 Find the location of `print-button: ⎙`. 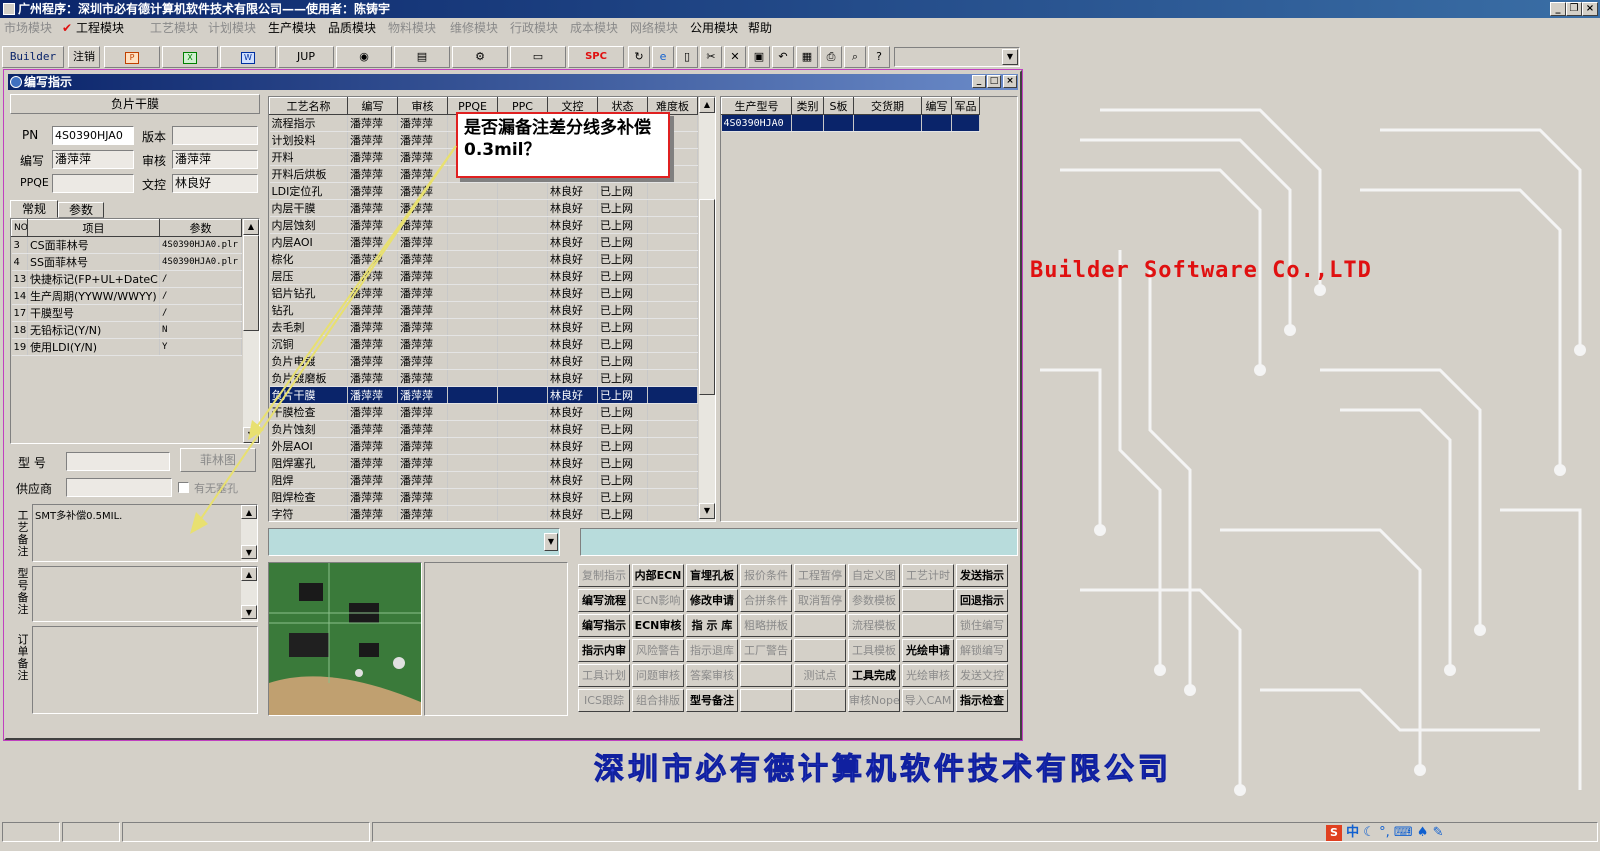

print-button: ⎙ is located at coordinates (831, 57).